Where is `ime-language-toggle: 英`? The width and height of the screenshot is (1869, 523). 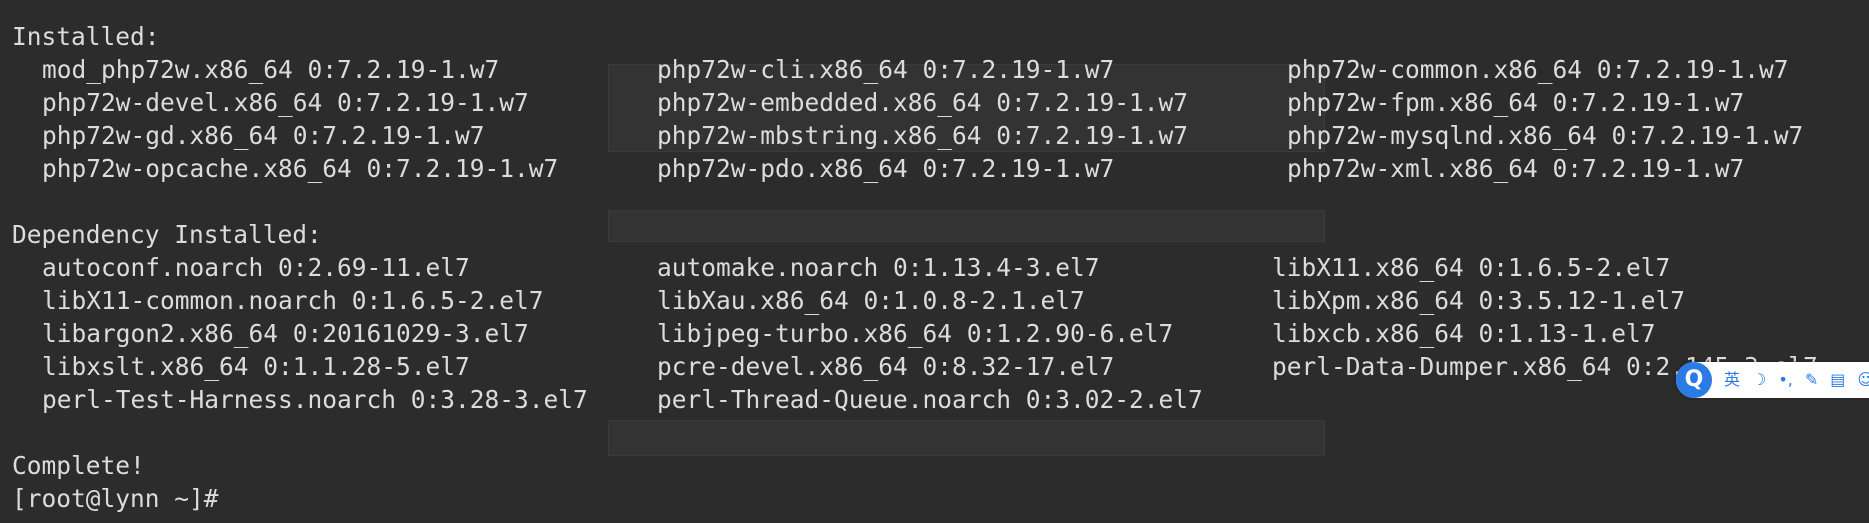 ime-language-toggle: 英 is located at coordinates (1732, 380).